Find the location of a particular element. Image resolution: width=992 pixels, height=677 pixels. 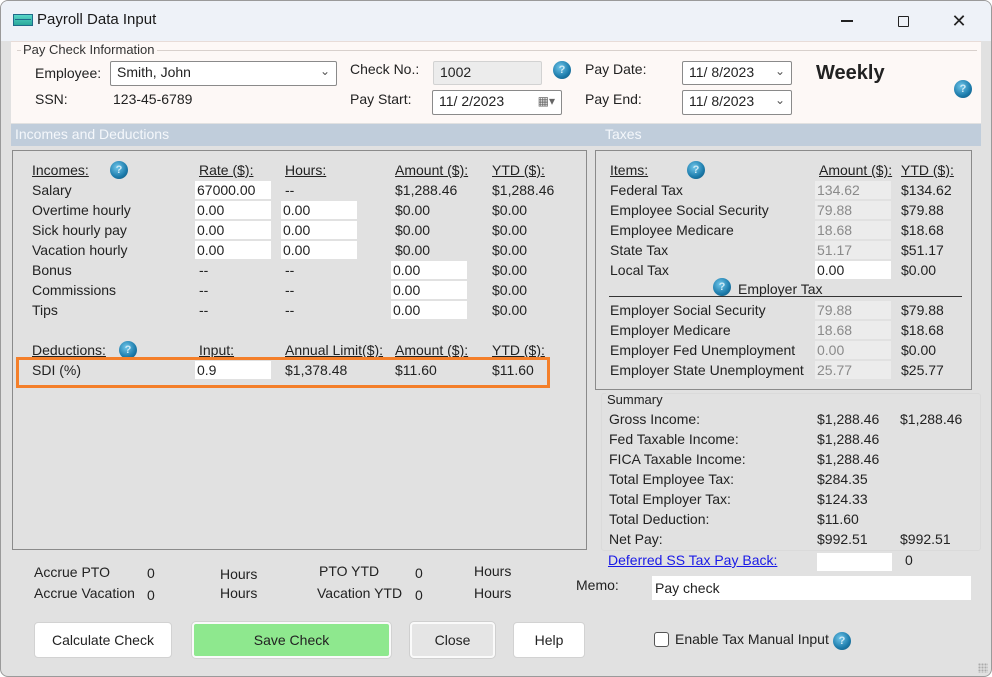

pay-end-date-picker: 11/ 8/2023 ⌄ is located at coordinates (737, 102).